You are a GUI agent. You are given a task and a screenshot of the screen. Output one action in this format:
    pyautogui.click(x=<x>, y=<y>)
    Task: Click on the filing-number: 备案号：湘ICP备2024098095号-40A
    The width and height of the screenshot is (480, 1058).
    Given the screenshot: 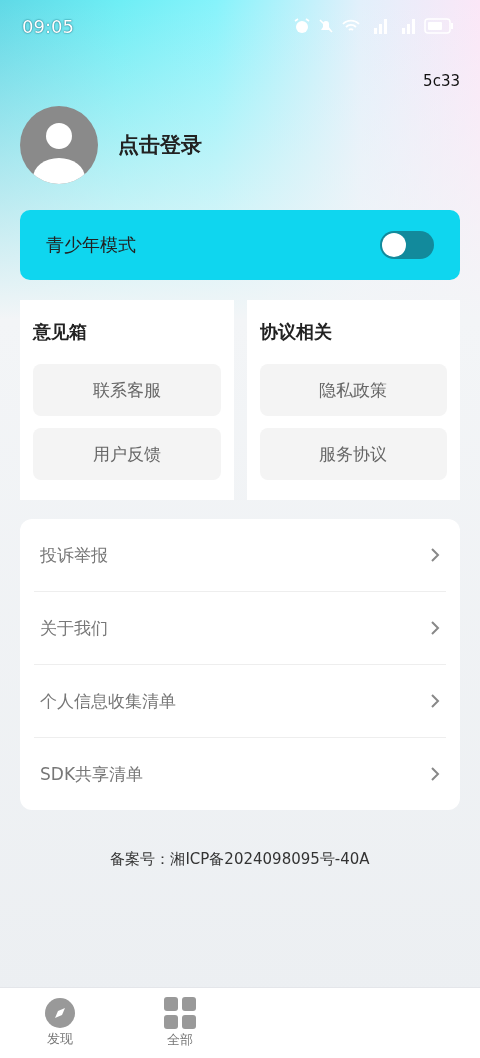 What is the action you would take?
    pyautogui.click(x=240, y=859)
    